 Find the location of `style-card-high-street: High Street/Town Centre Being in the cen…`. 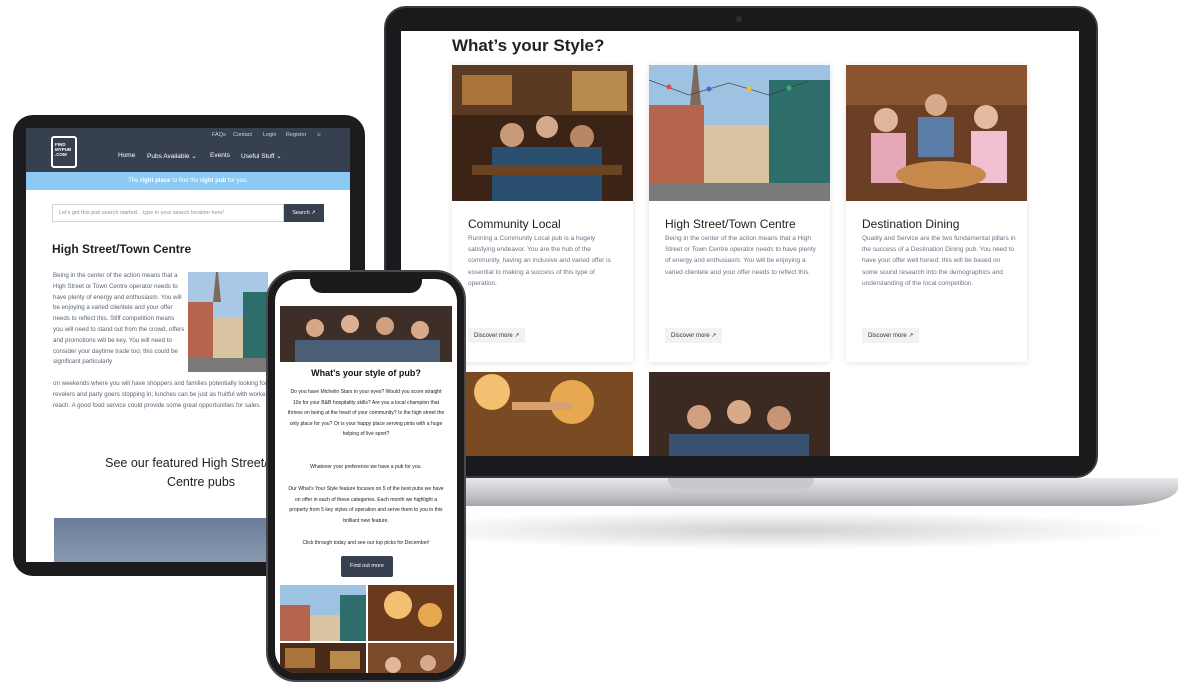

style-card-high-street: High Street/Town Centre Being in the cen… is located at coordinates (739, 213).